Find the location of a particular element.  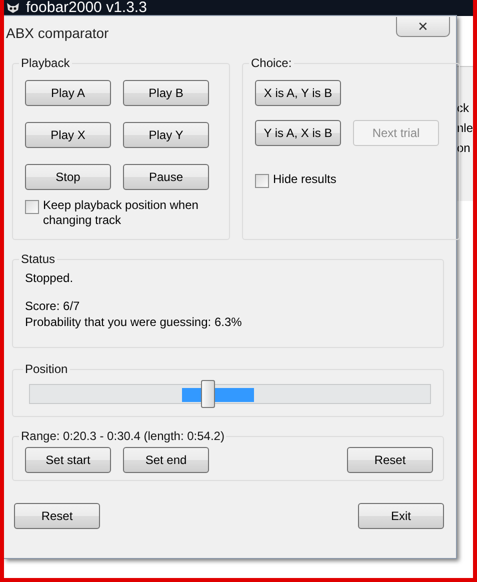

cut-off-text: nle is located at coordinates (465, 128).